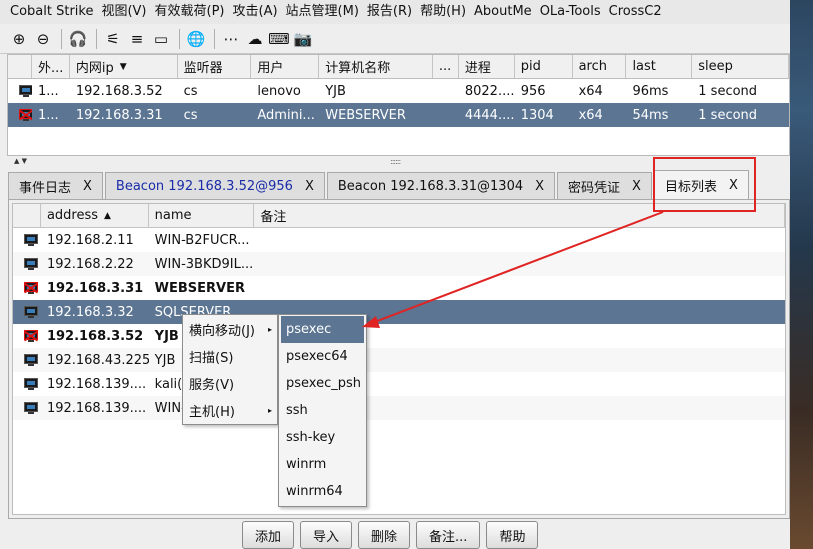 This screenshot has width=813, height=549. What do you see at coordinates (43, 39) in the screenshot?
I see `disconnect-icon: ⊖` at bounding box center [43, 39].